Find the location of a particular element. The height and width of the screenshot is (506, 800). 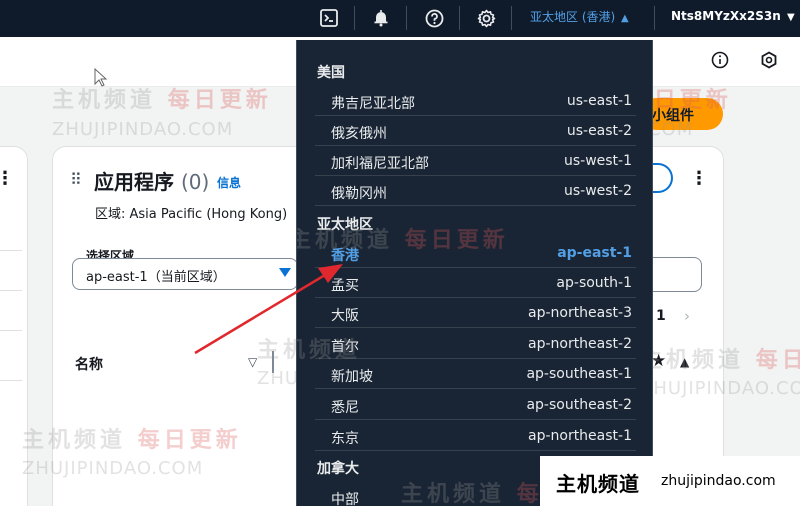

annotation-arrow-icon is located at coordinates (268, 309).